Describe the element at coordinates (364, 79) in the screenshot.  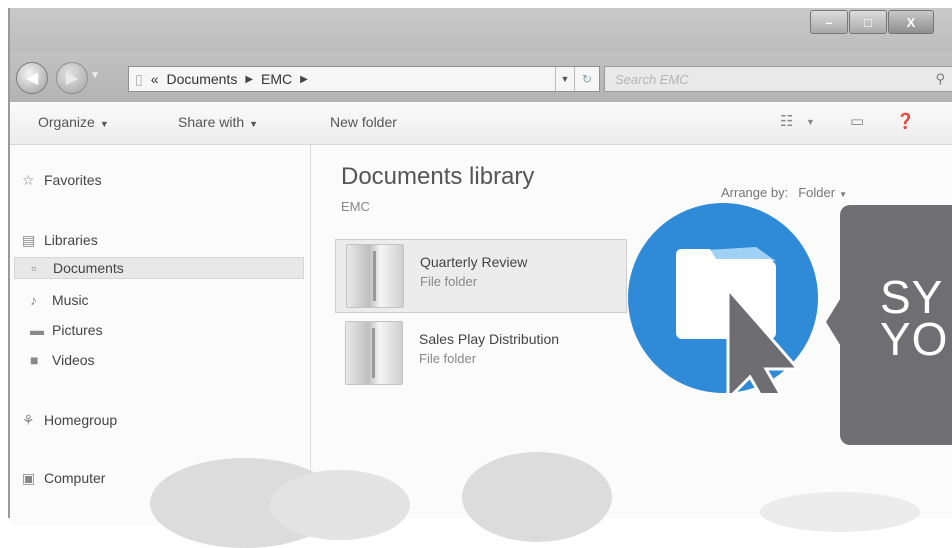
I see `address-bar: ▯ « Documents ▶ EMC ▶ ▼ ↻` at that location.